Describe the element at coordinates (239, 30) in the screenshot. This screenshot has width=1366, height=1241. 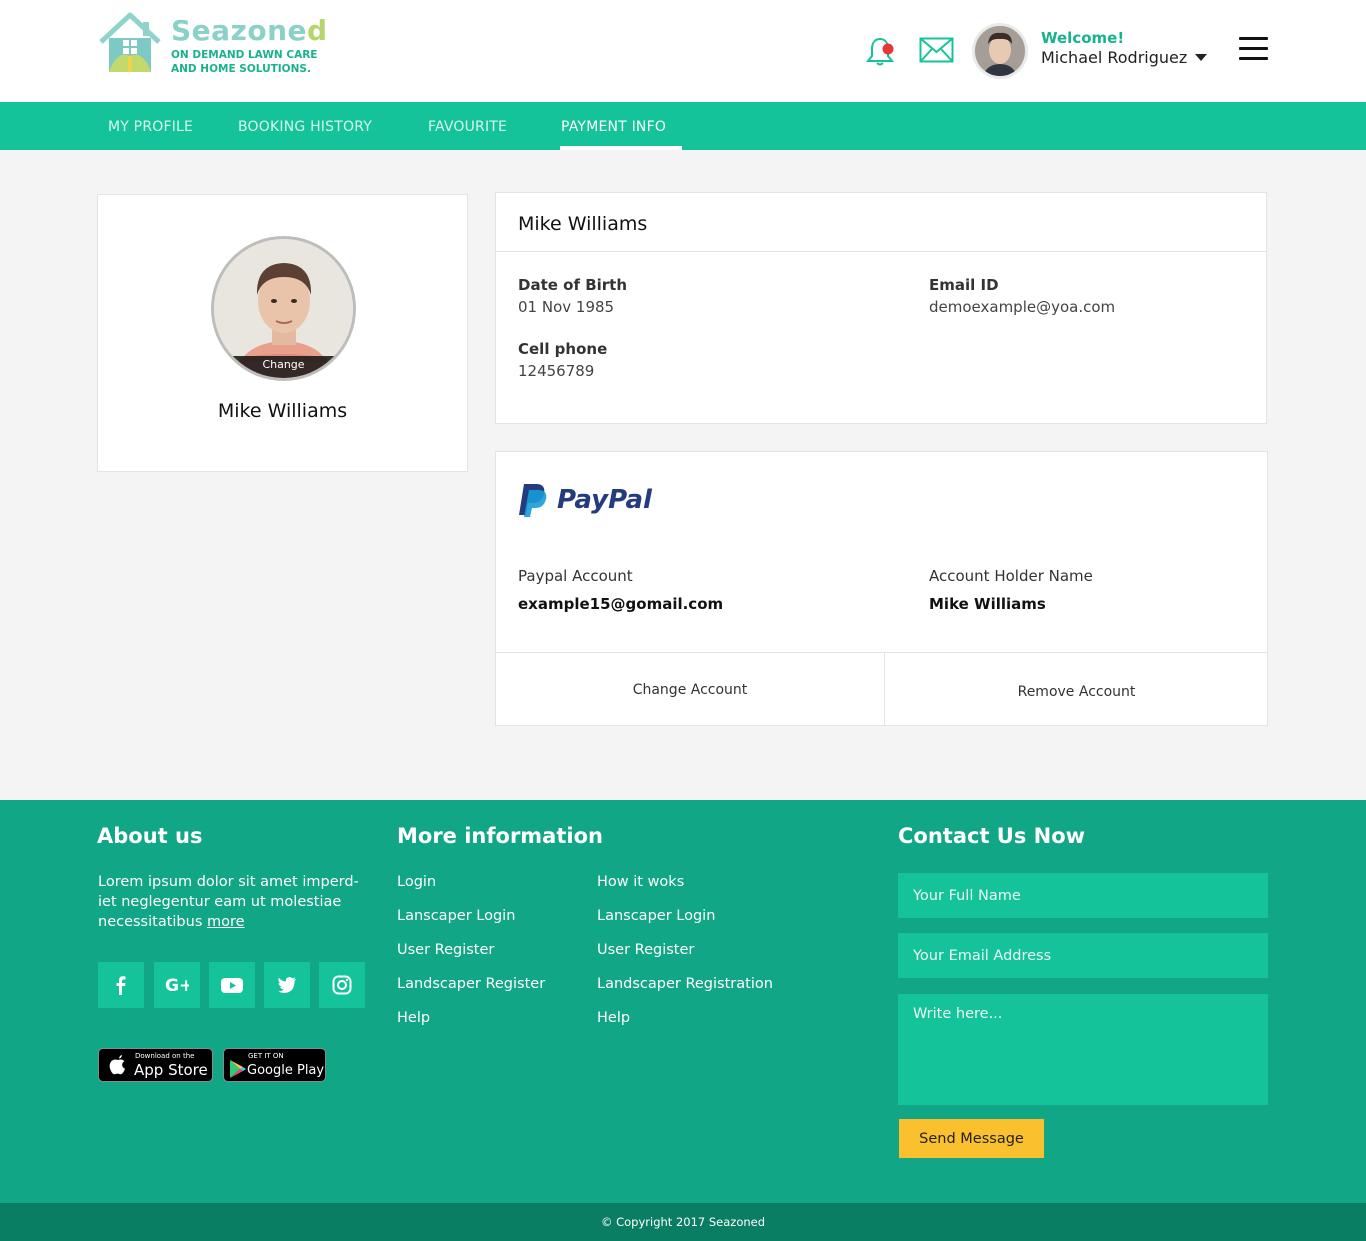
I see `brand-name-main: Seazone` at that location.